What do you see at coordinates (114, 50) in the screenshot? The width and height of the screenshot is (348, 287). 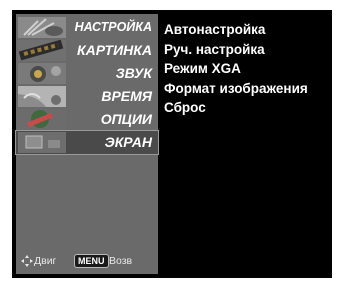 I see `menu-item-label: КАРТИНКА` at bounding box center [114, 50].